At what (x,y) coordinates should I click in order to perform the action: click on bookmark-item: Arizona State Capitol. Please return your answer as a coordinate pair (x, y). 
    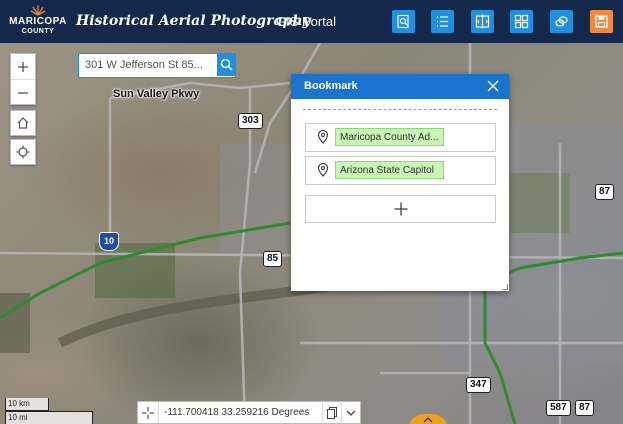
    Looking at the image, I should click on (400, 170).